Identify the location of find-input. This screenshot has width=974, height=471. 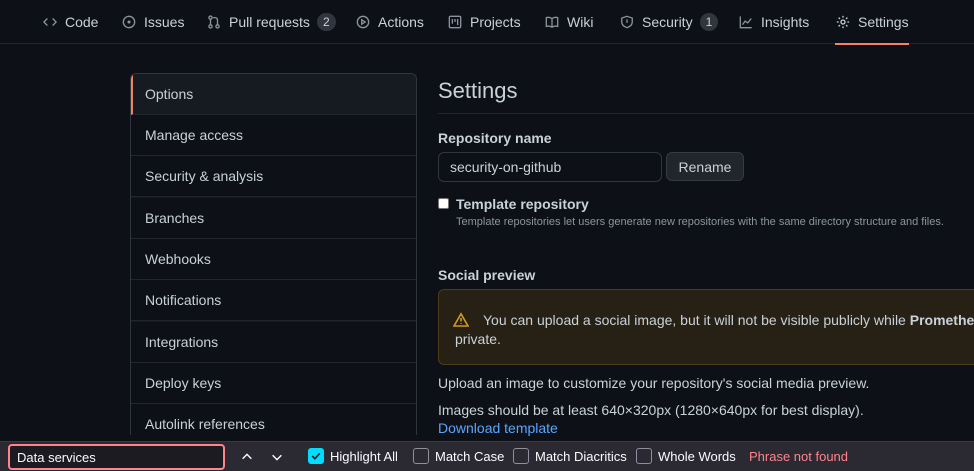
(116, 457).